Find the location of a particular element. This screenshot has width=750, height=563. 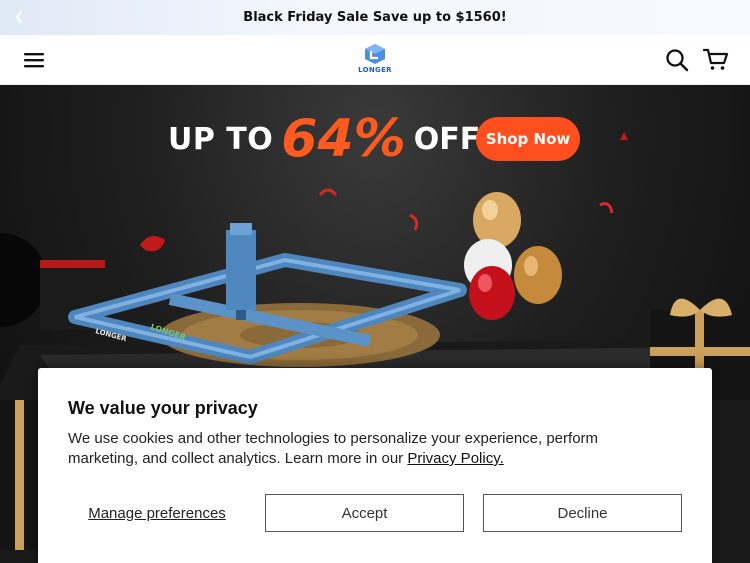

site-header: LONGER is located at coordinates (375, 60).